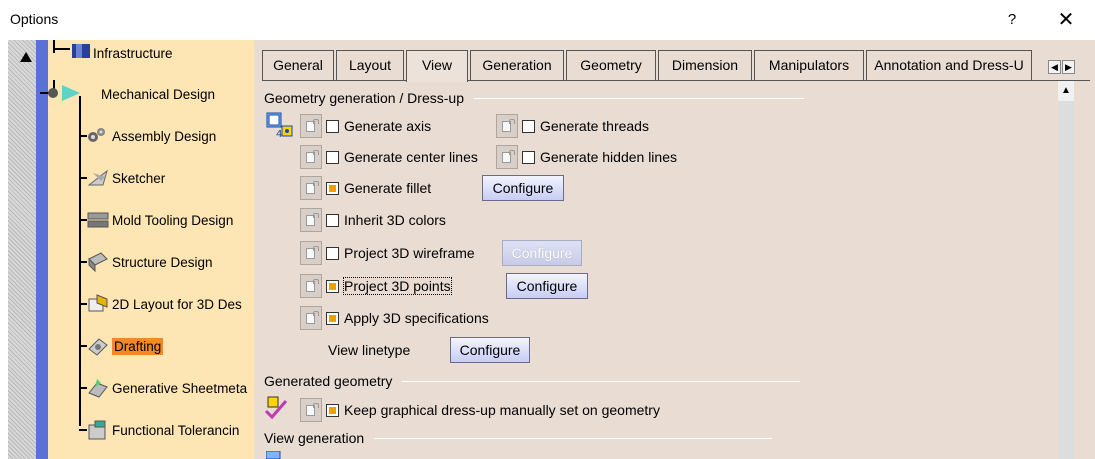 This screenshot has width=1095, height=459. Describe the element at coordinates (298, 65) in the screenshot. I see `tab-general: General` at that location.